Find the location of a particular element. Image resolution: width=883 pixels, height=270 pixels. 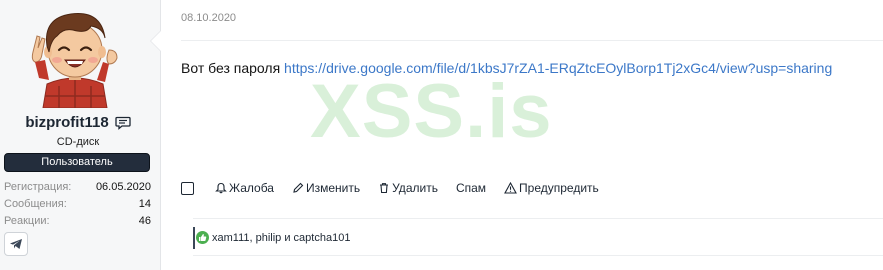

report-button: Жалоба is located at coordinates (244, 188).